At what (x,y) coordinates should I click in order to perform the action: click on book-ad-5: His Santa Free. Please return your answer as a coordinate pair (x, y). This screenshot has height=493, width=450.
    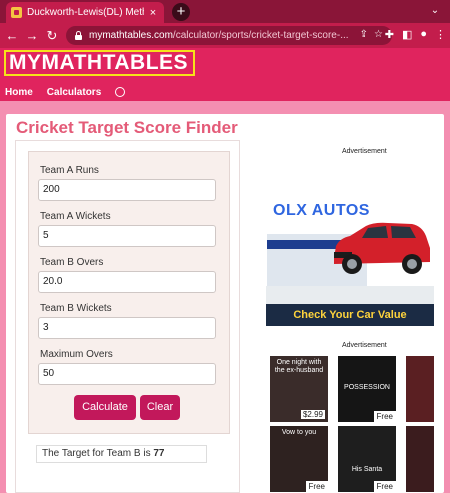
    Looking at the image, I should click on (367, 459).